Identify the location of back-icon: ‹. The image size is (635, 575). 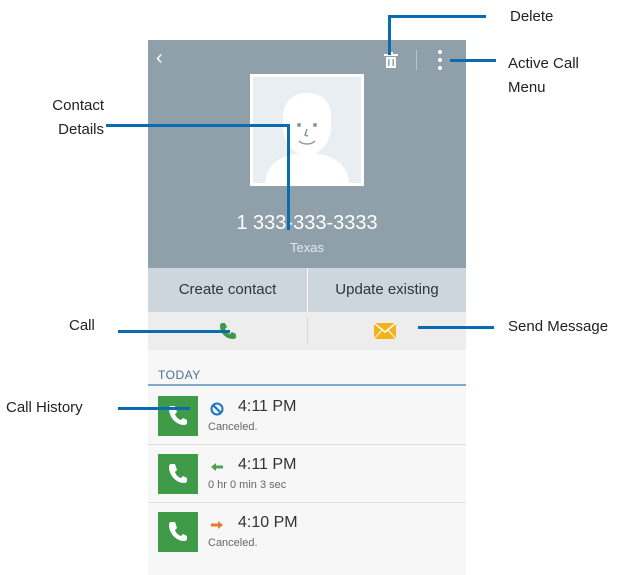
(159, 58).